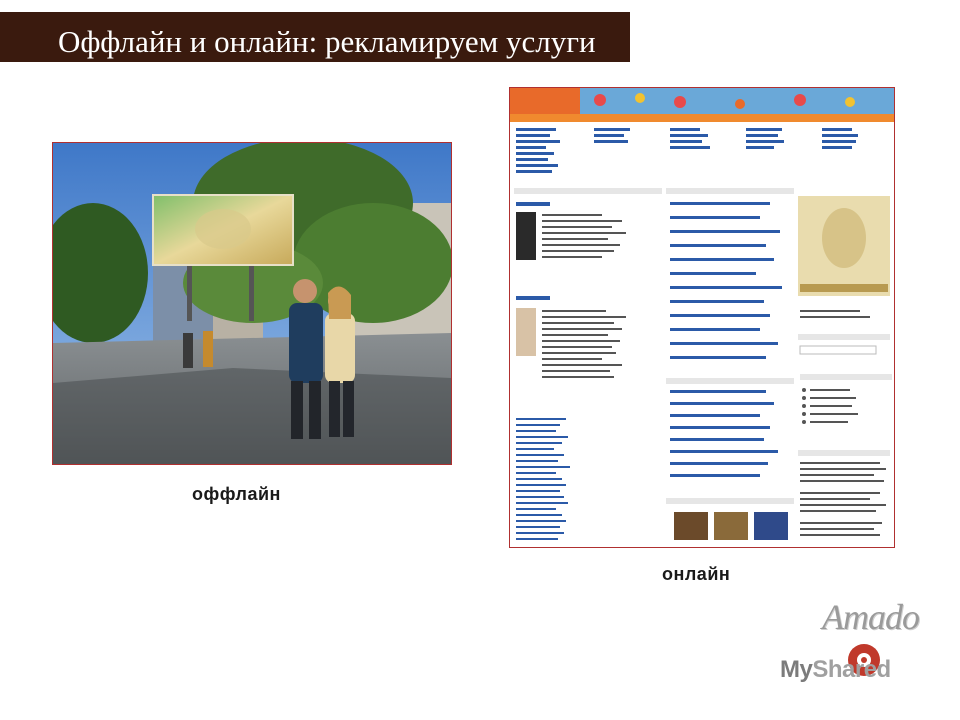 This screenshot has height=720, width=960. What do you see at coordinates (851, 669) in the screenshot?
I see `myshared-shared: Shared` at bounding box center [851, 669].